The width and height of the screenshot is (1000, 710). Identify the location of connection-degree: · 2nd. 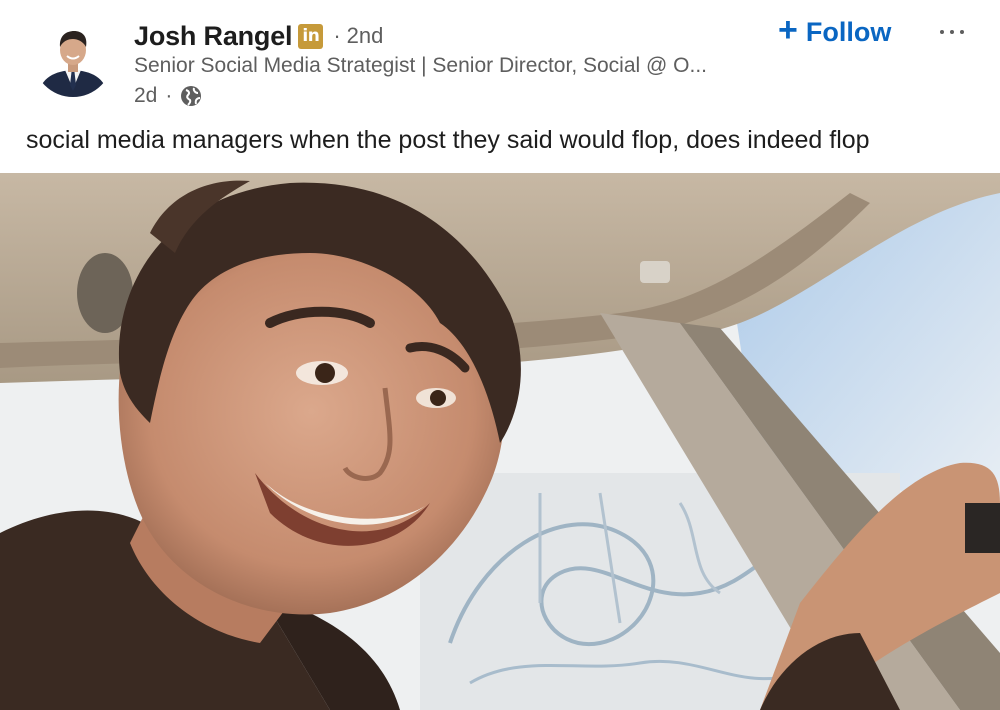
(358, 36).